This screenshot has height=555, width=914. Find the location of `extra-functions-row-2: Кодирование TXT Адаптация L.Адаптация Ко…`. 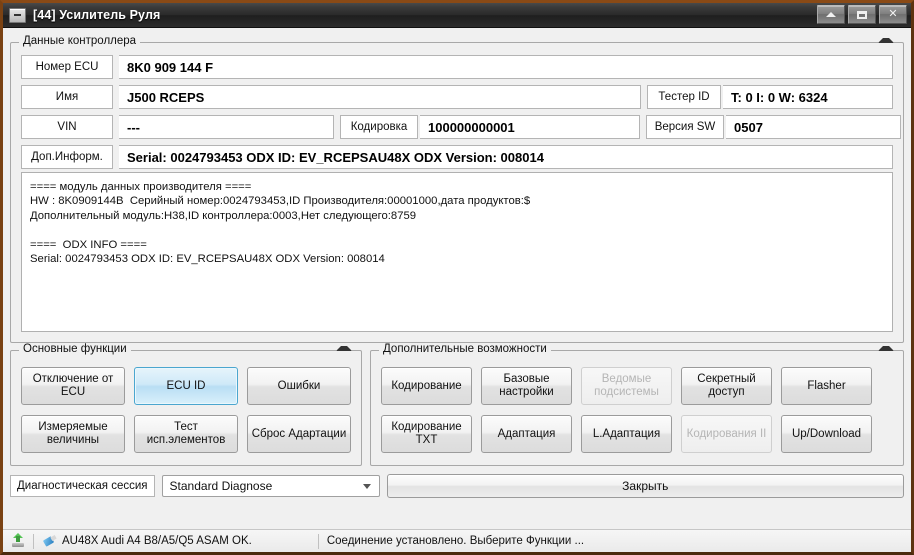

extra-functions-row-2: Кодирование TXT Адаптация L.Адаптация Ко… is located at coordinates (637, 434).